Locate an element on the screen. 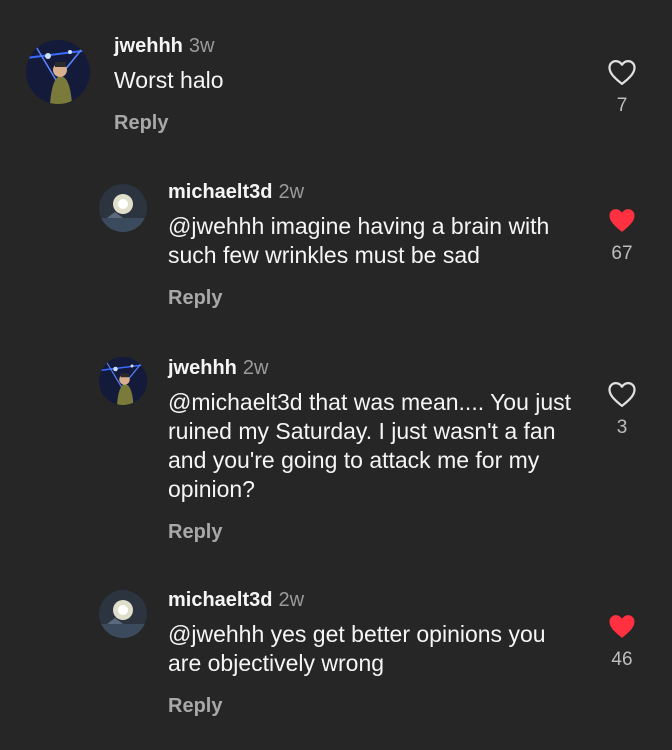 This screenshot has width=672, height=750. like-count: 3 is located at coordinates (622, 427).